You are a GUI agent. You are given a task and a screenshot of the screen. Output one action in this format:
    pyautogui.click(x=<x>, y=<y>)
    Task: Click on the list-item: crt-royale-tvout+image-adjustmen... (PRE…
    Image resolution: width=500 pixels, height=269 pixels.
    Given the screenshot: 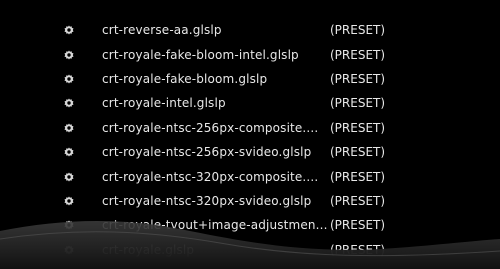 What is the action you would take?
    pyautogui.click(x=250, y=225)
    